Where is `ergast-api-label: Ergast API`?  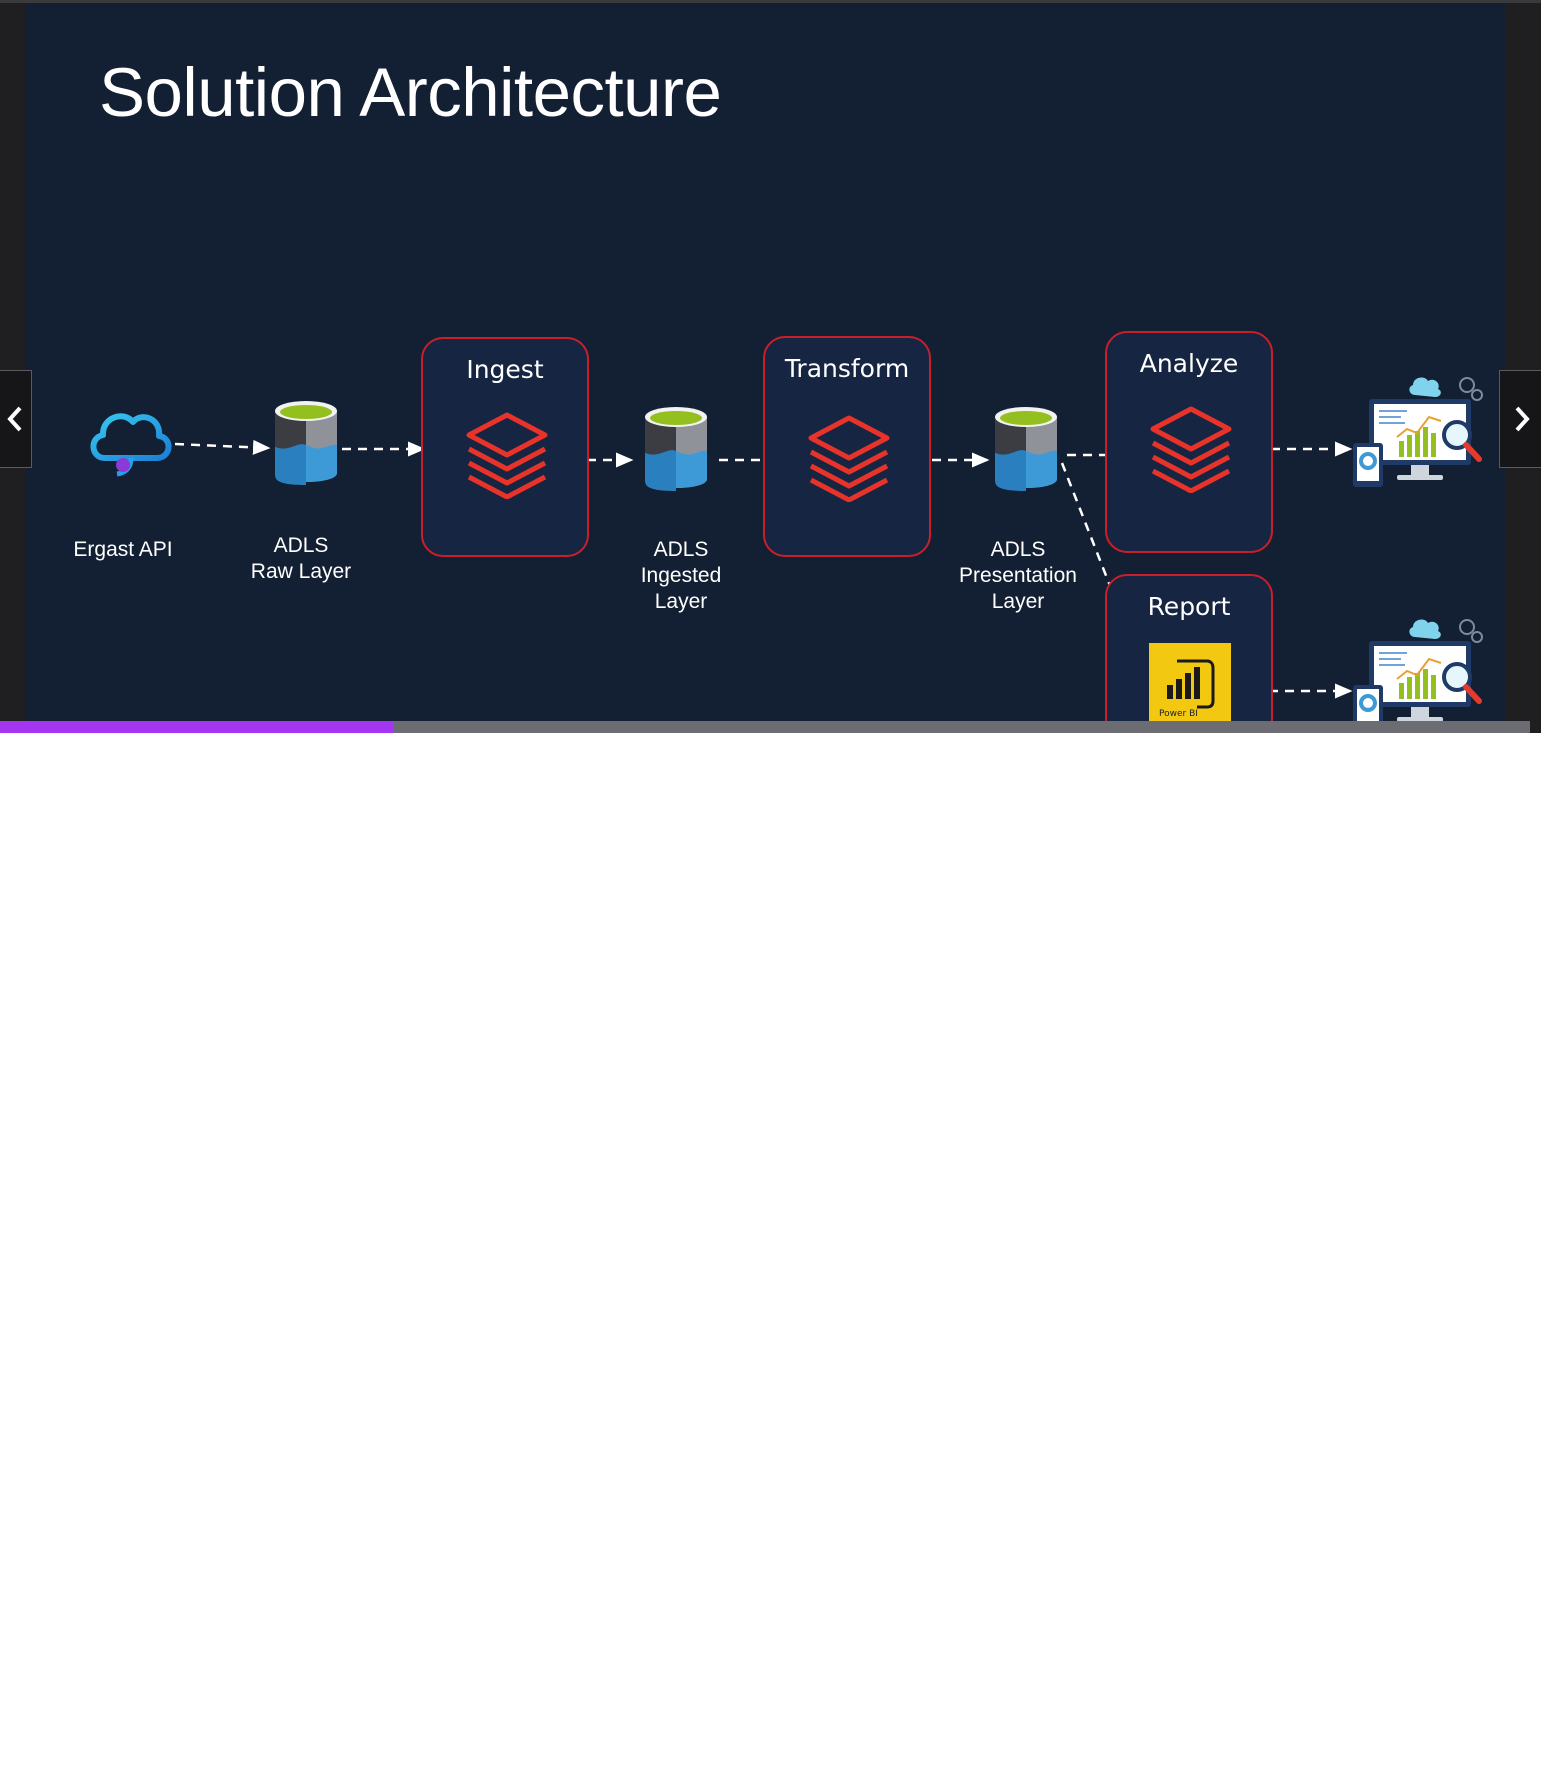
ergast-api-label: Ergast API is located at coordinates (122, 550).